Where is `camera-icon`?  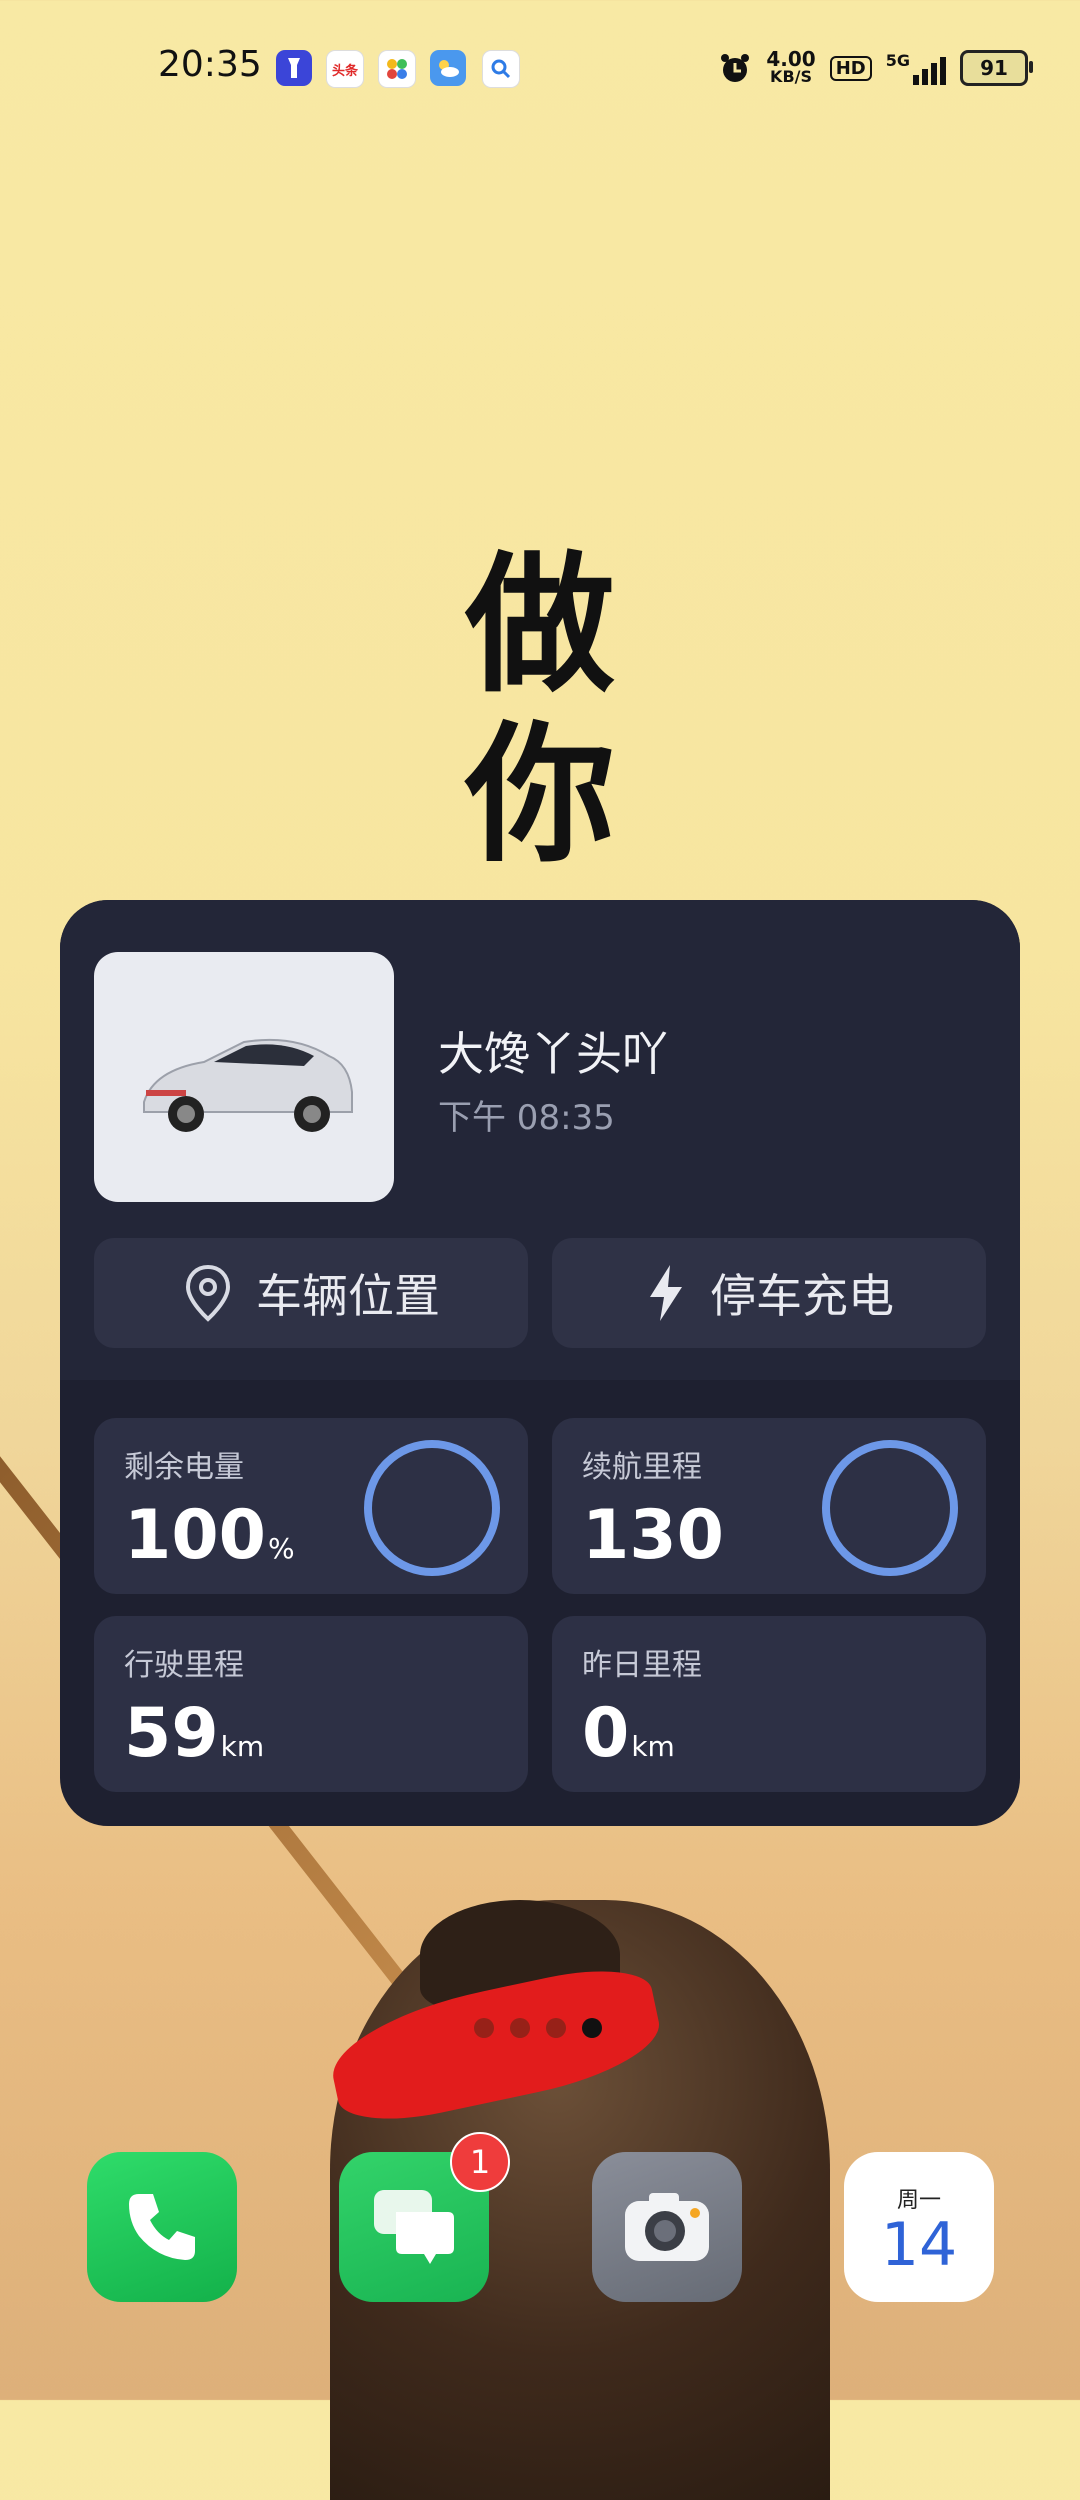
camera-icon is located at coordinates (667, 2227).